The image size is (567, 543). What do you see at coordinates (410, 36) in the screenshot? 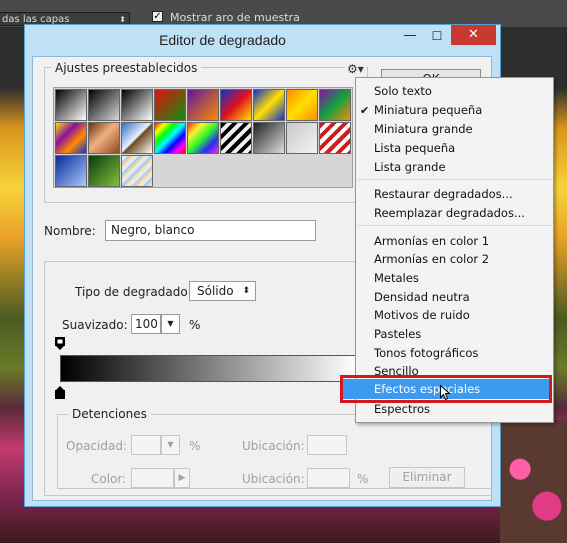
I see `minimize-button: —` at bounding box center [410, 36].